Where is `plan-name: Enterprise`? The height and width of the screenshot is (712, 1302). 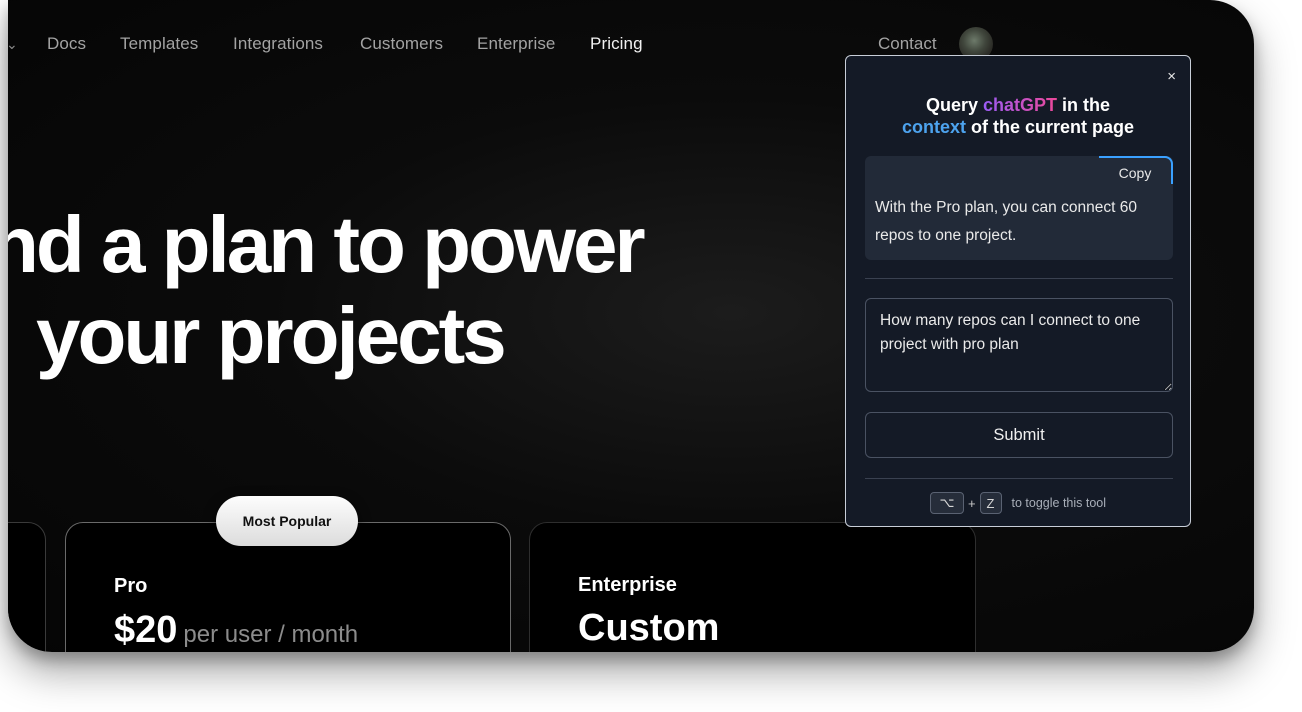 plan-name: Enterprise is located at coordinates (627, 585).